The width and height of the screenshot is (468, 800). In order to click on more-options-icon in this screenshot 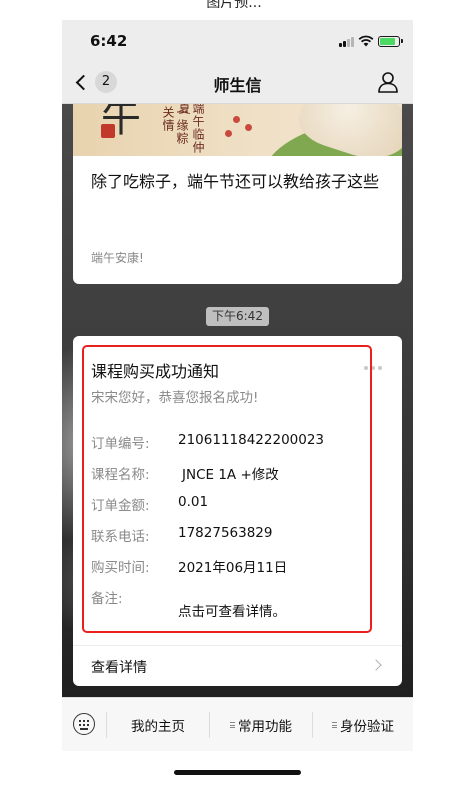, I will do `click(373, 368)`.